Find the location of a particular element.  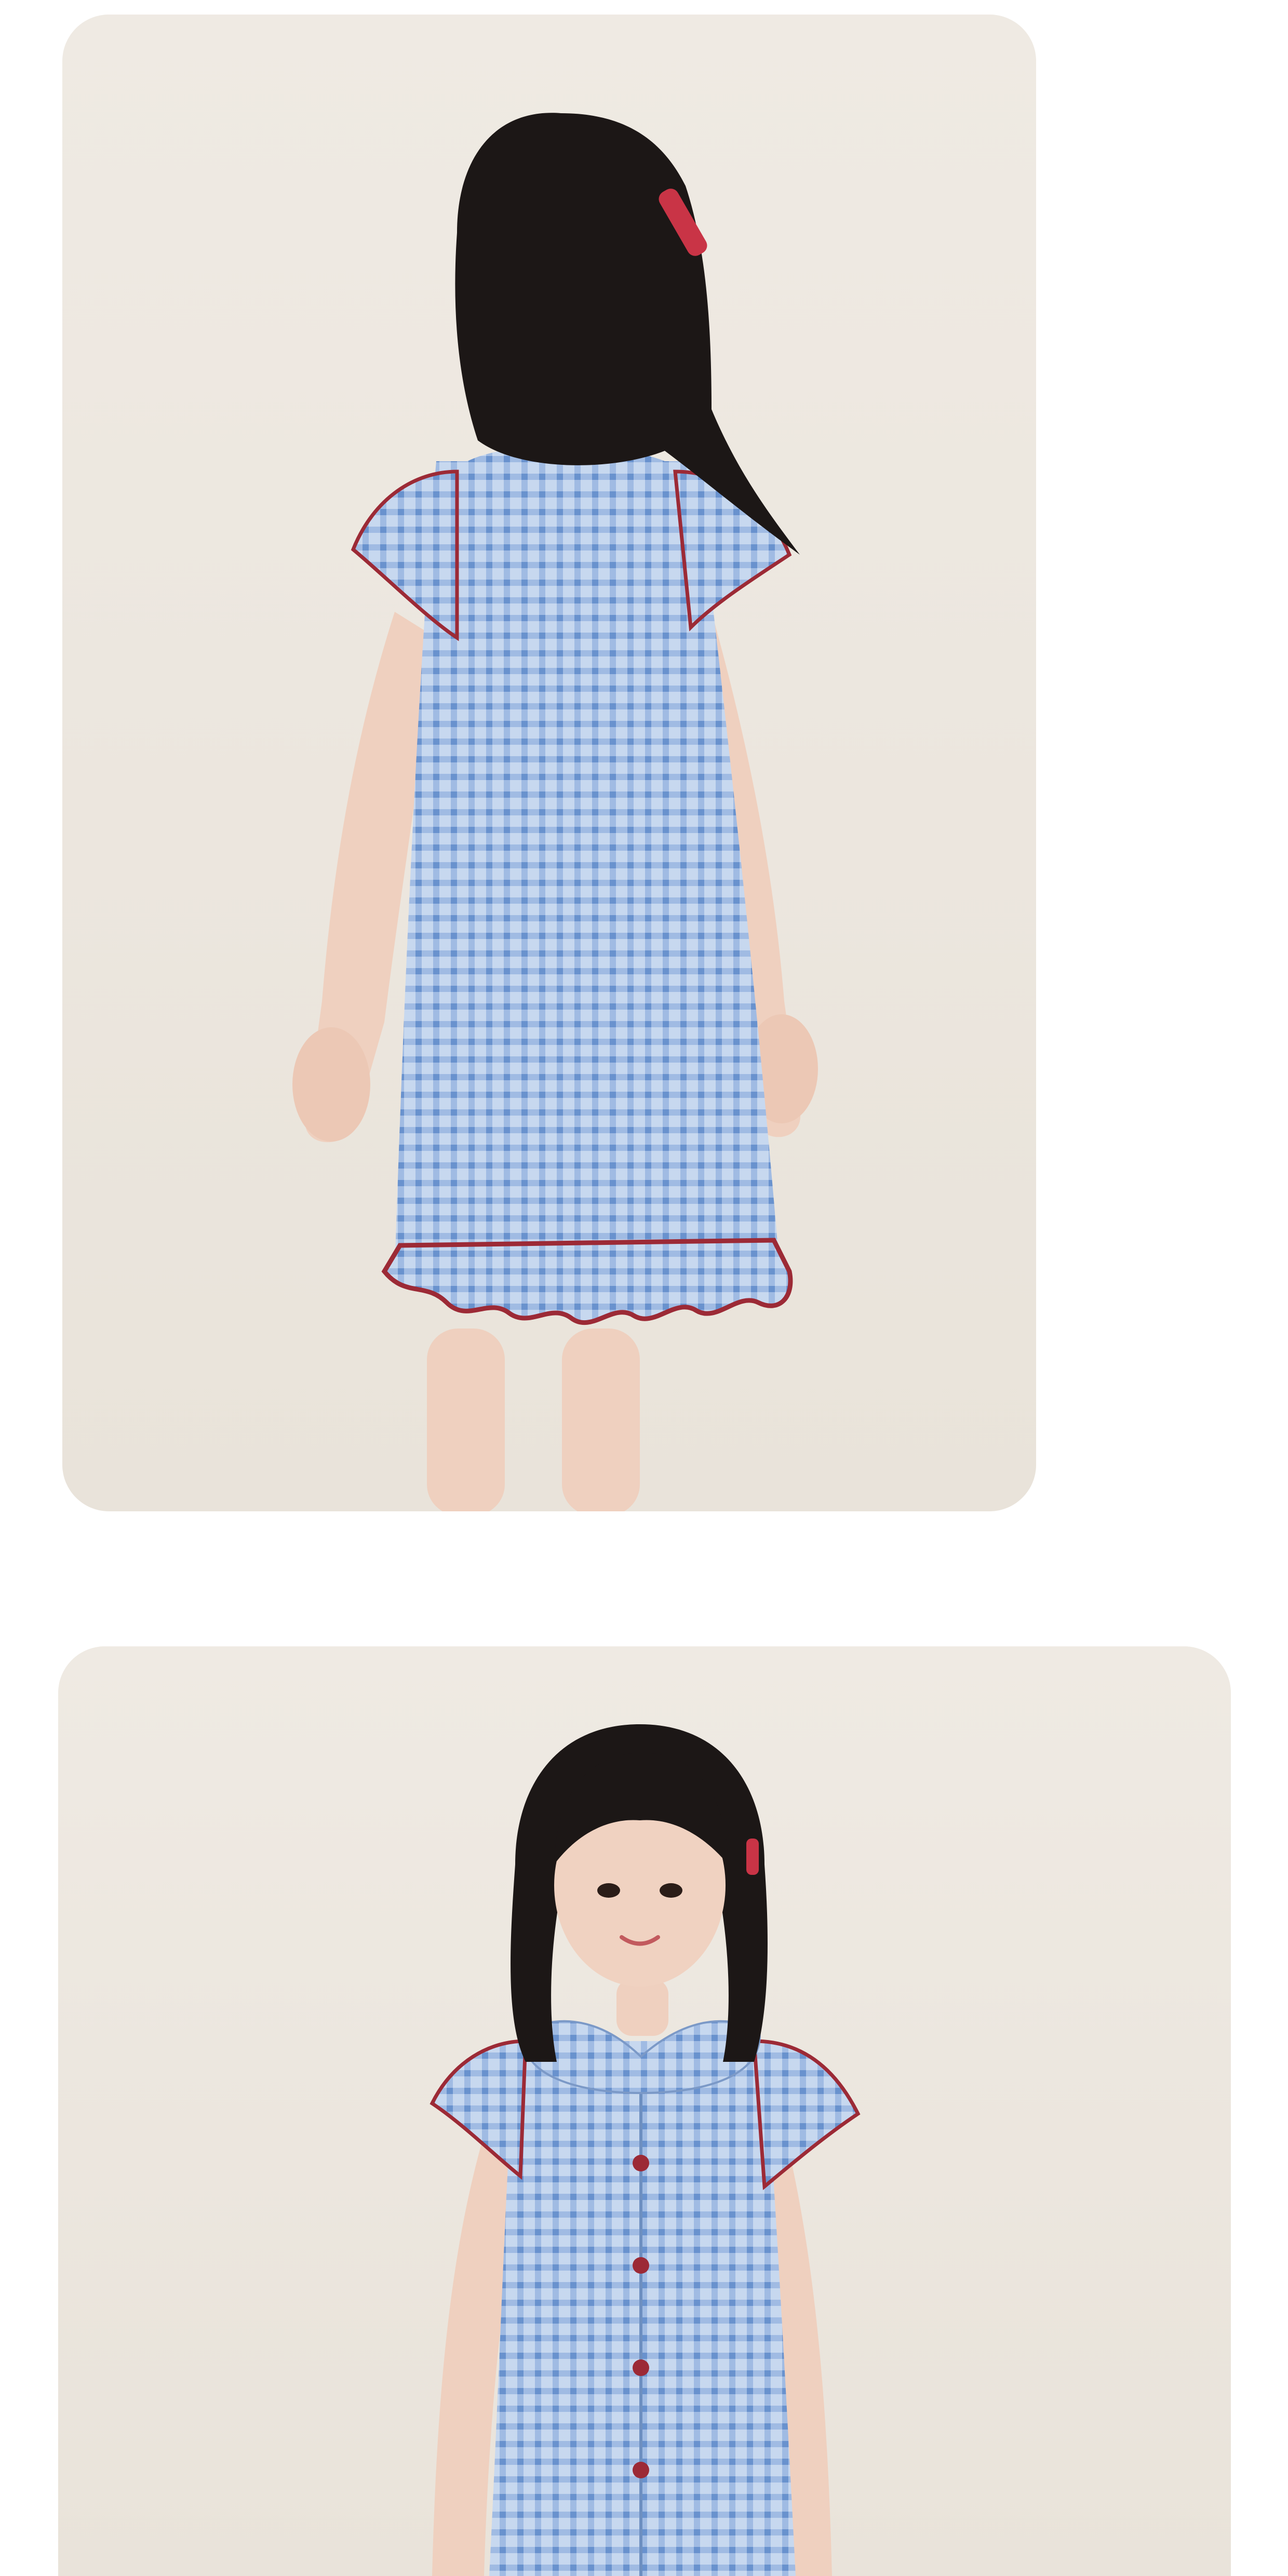

red-hair-clip is located at coordinates (753, 1857).